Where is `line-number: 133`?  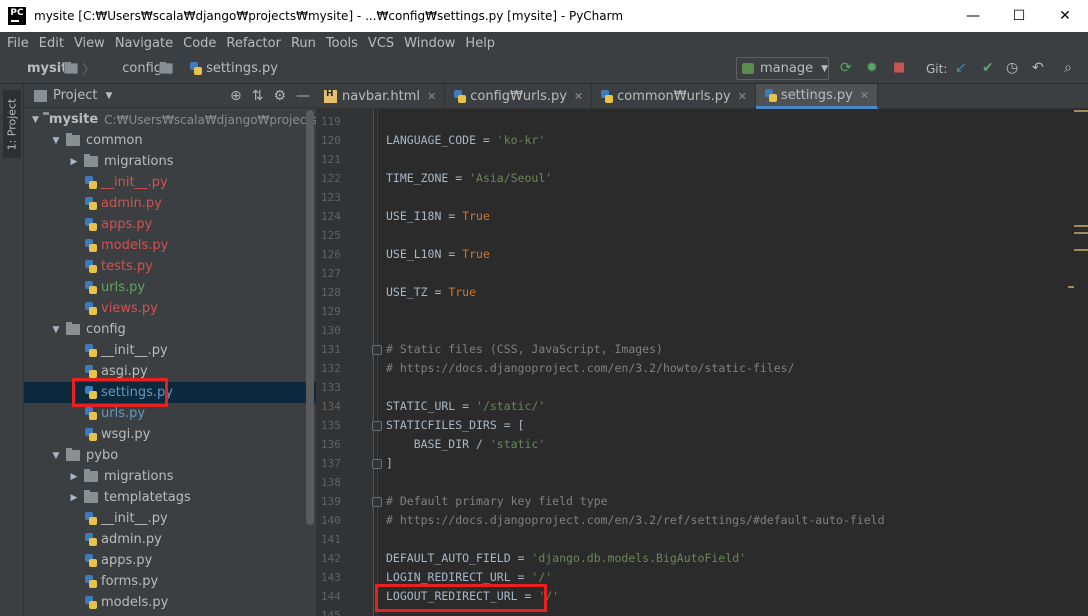
line-number: 133 is located at coordinates (331, 387).